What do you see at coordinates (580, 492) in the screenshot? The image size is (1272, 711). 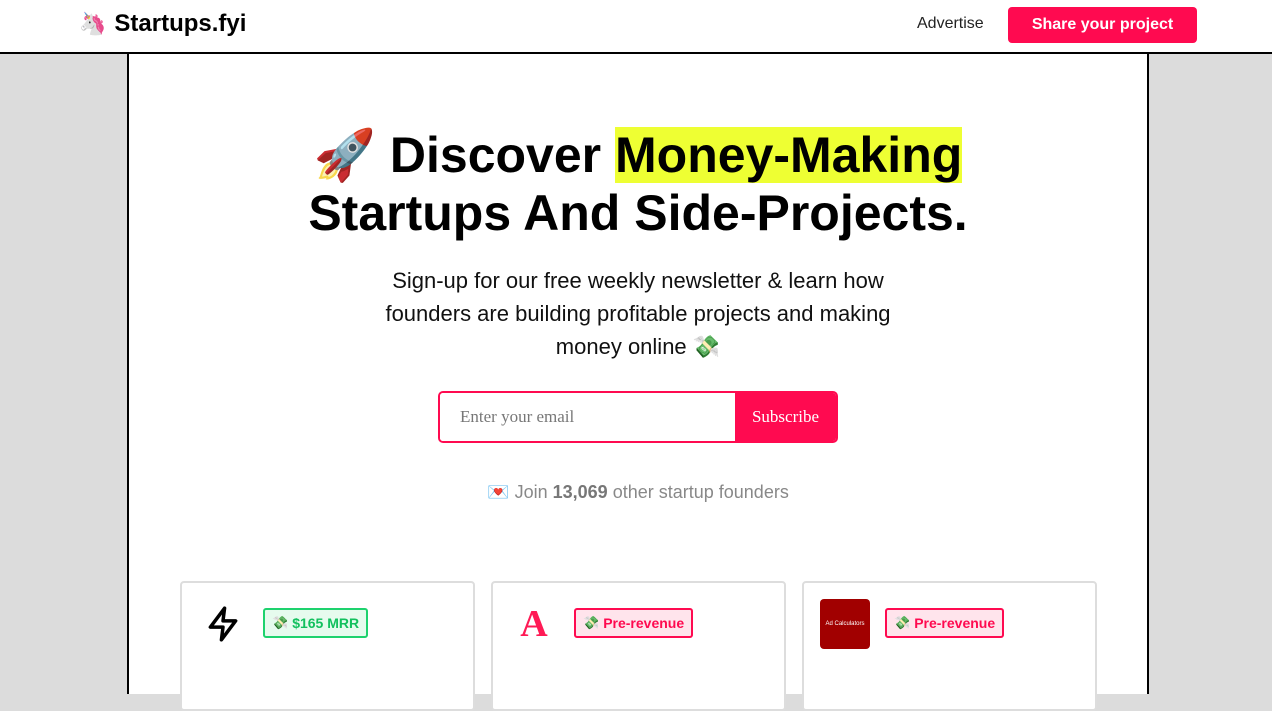 I see `founder-count: 13,069` at bounding box center [580, 492].